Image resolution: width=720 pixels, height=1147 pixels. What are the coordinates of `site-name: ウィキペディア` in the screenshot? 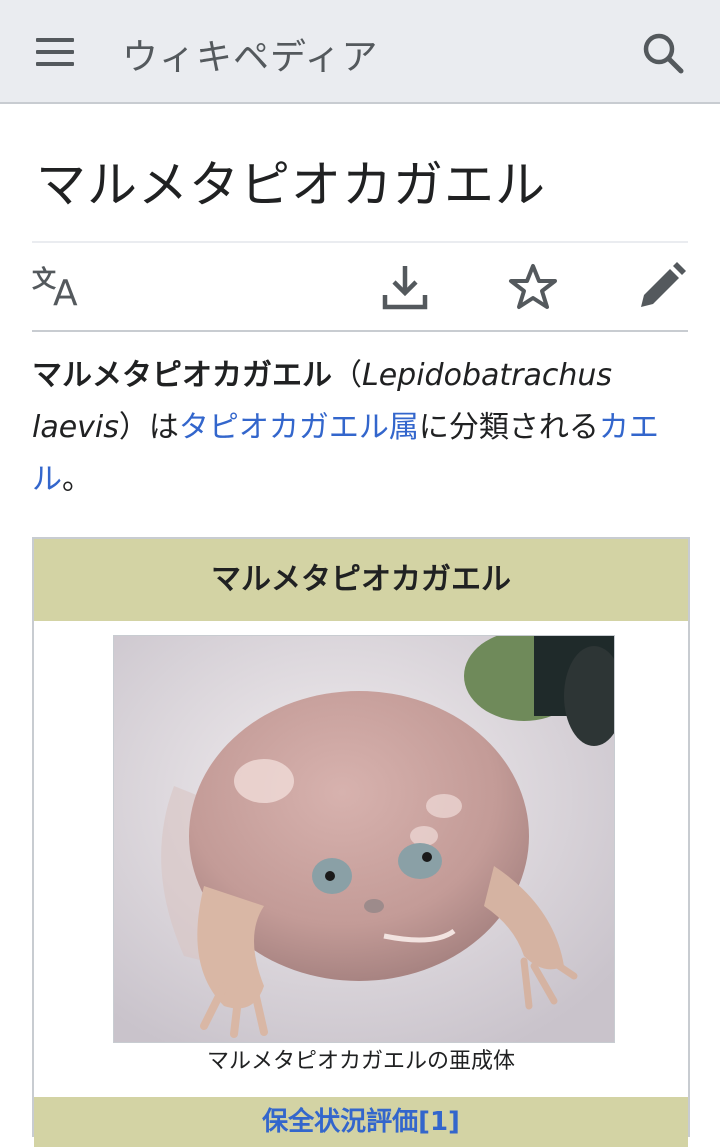 It's located at (250, 54).